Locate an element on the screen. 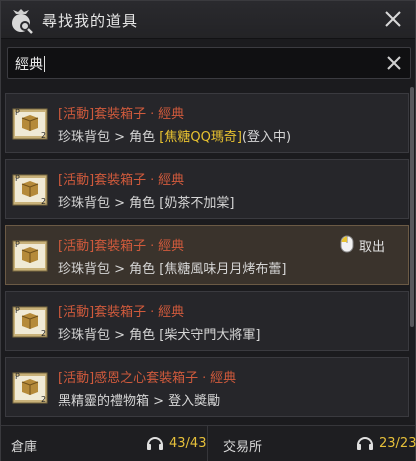  storage-count: 43/43 is located at coordinates (188, 443).